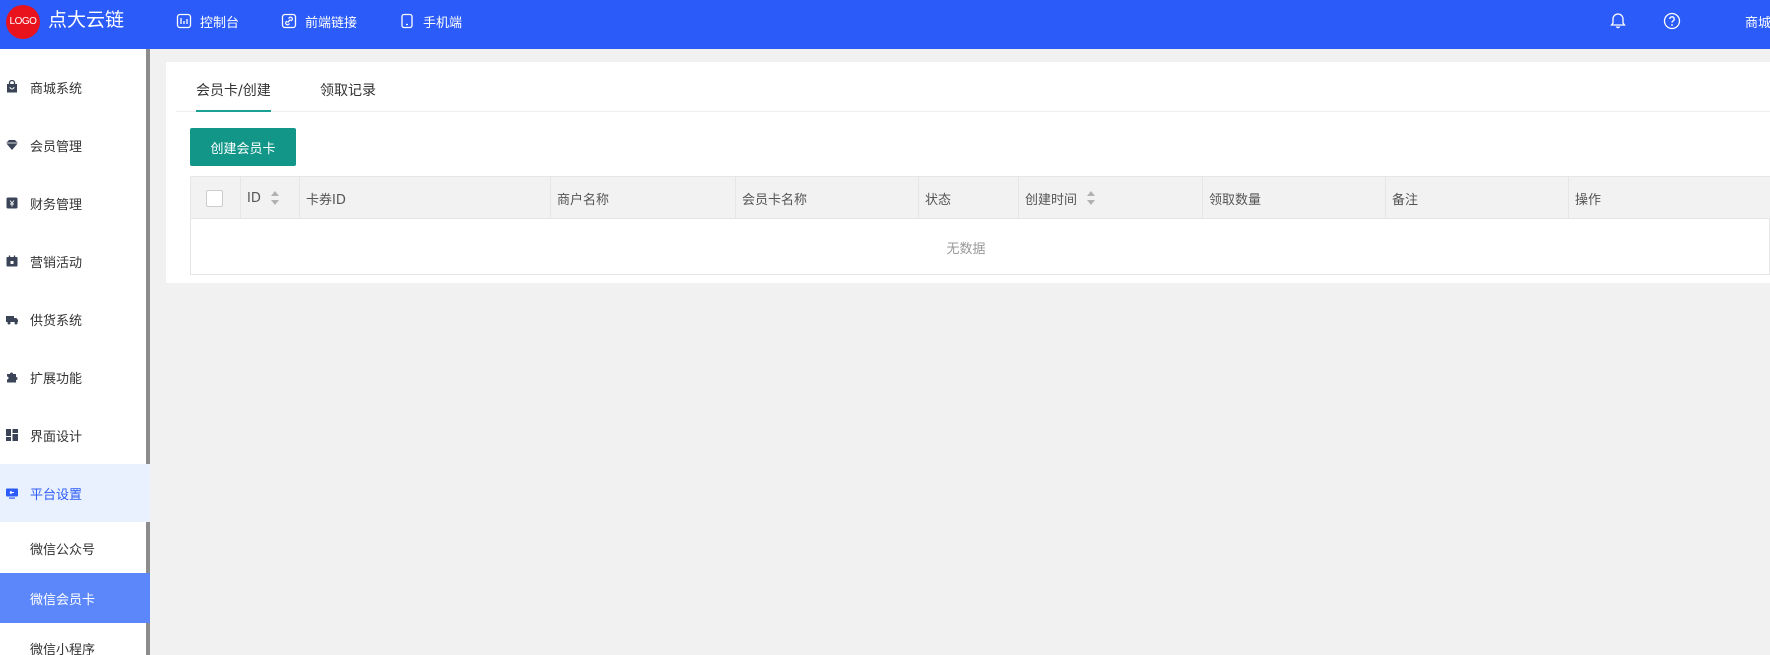  What do you see at coordinates (12, 87) in the screenshot?
I see `shopping-bag-icon` at bounding box center [12, 87].